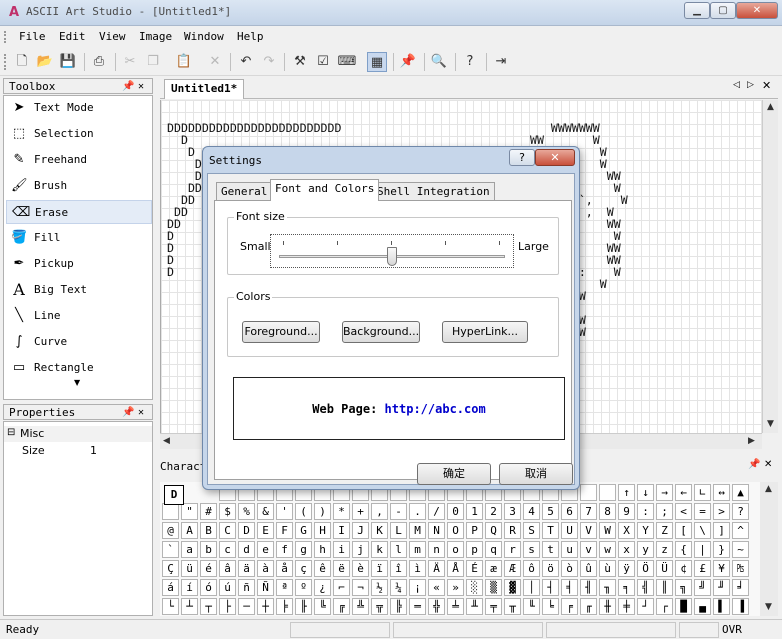 Image resolution: width=782 pixels, height=639 pixels. I want to click on char-cell: ╪, so click(626, 606).